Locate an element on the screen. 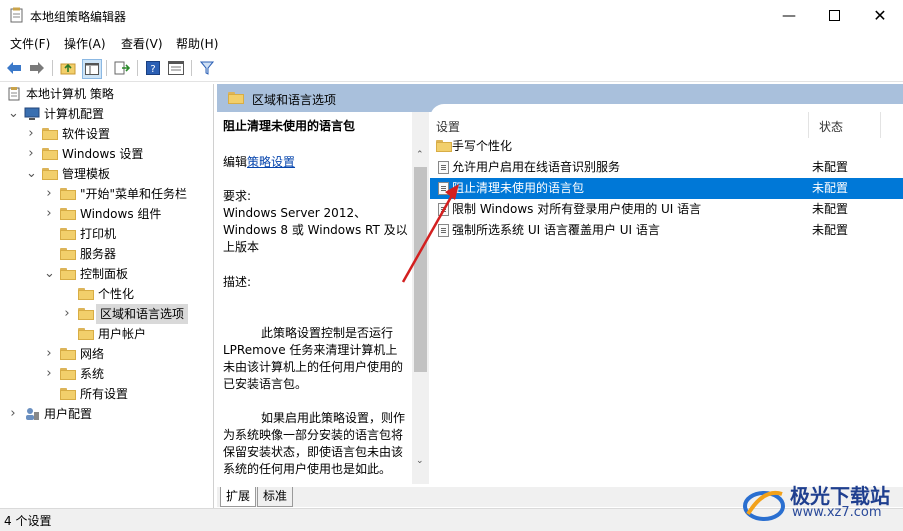 This screenshot has width=903, height=531. tree-item: ⌄ 管理模板 is located at coordinates (106, 174).